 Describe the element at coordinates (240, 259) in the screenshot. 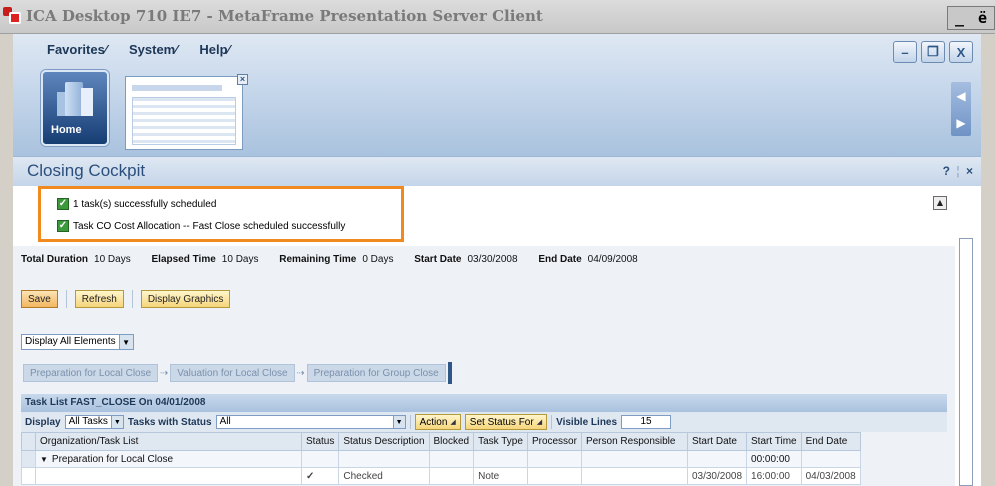

I see `elapsed-time-value: 10 Days` at that location.